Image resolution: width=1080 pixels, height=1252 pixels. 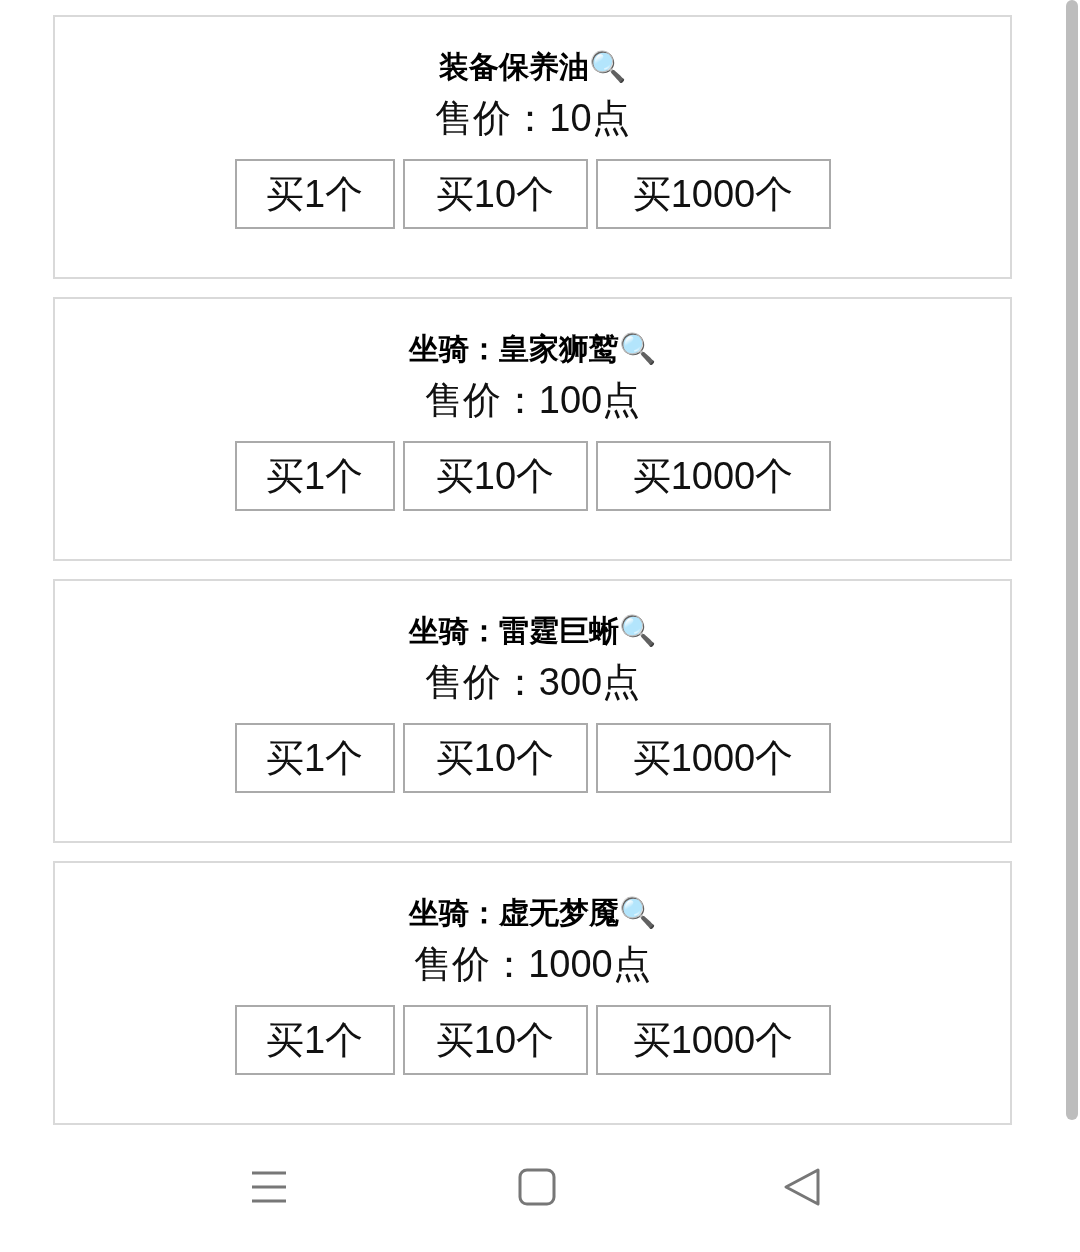 What do you see at coordinates (802, 1187) in the screenshot?
I see `back-icon` at bounding box center [802, 1187].